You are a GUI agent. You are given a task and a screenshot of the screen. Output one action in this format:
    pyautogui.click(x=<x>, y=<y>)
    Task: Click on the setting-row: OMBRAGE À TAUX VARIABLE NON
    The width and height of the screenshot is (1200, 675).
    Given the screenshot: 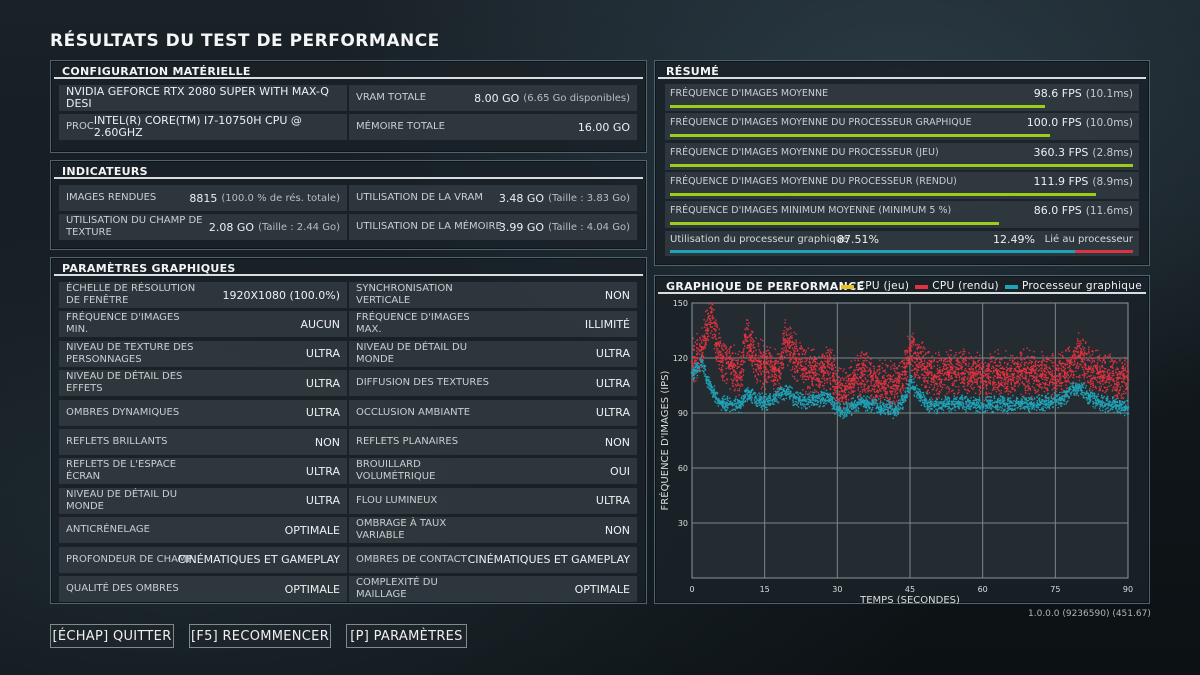 What is the action you would take?
    pyautogui.click(x=493, y=530)
    